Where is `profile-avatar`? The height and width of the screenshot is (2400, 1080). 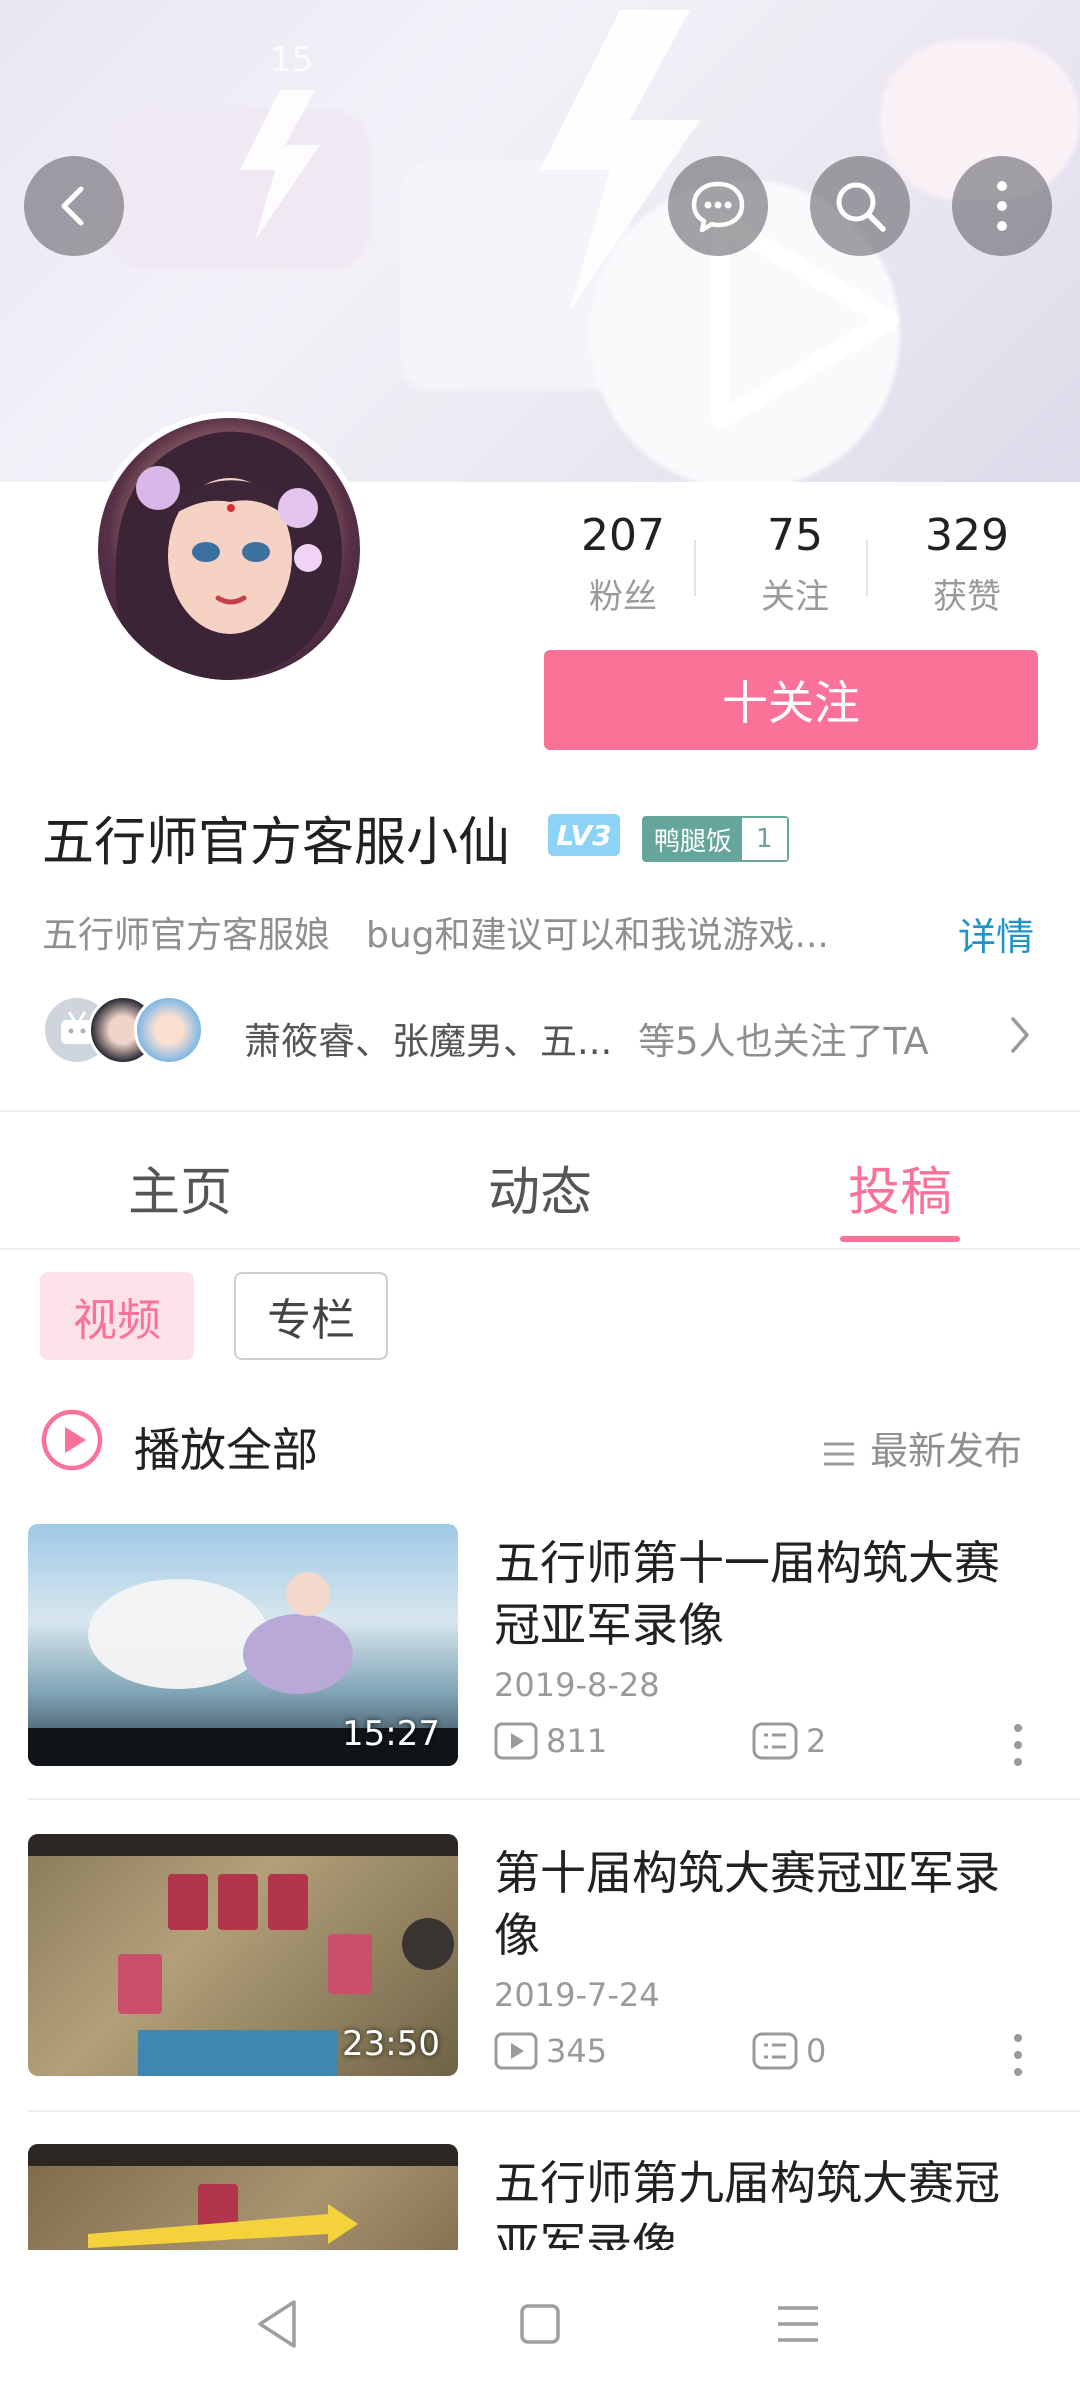
profile-avatar is located at coordinates (229, 549).